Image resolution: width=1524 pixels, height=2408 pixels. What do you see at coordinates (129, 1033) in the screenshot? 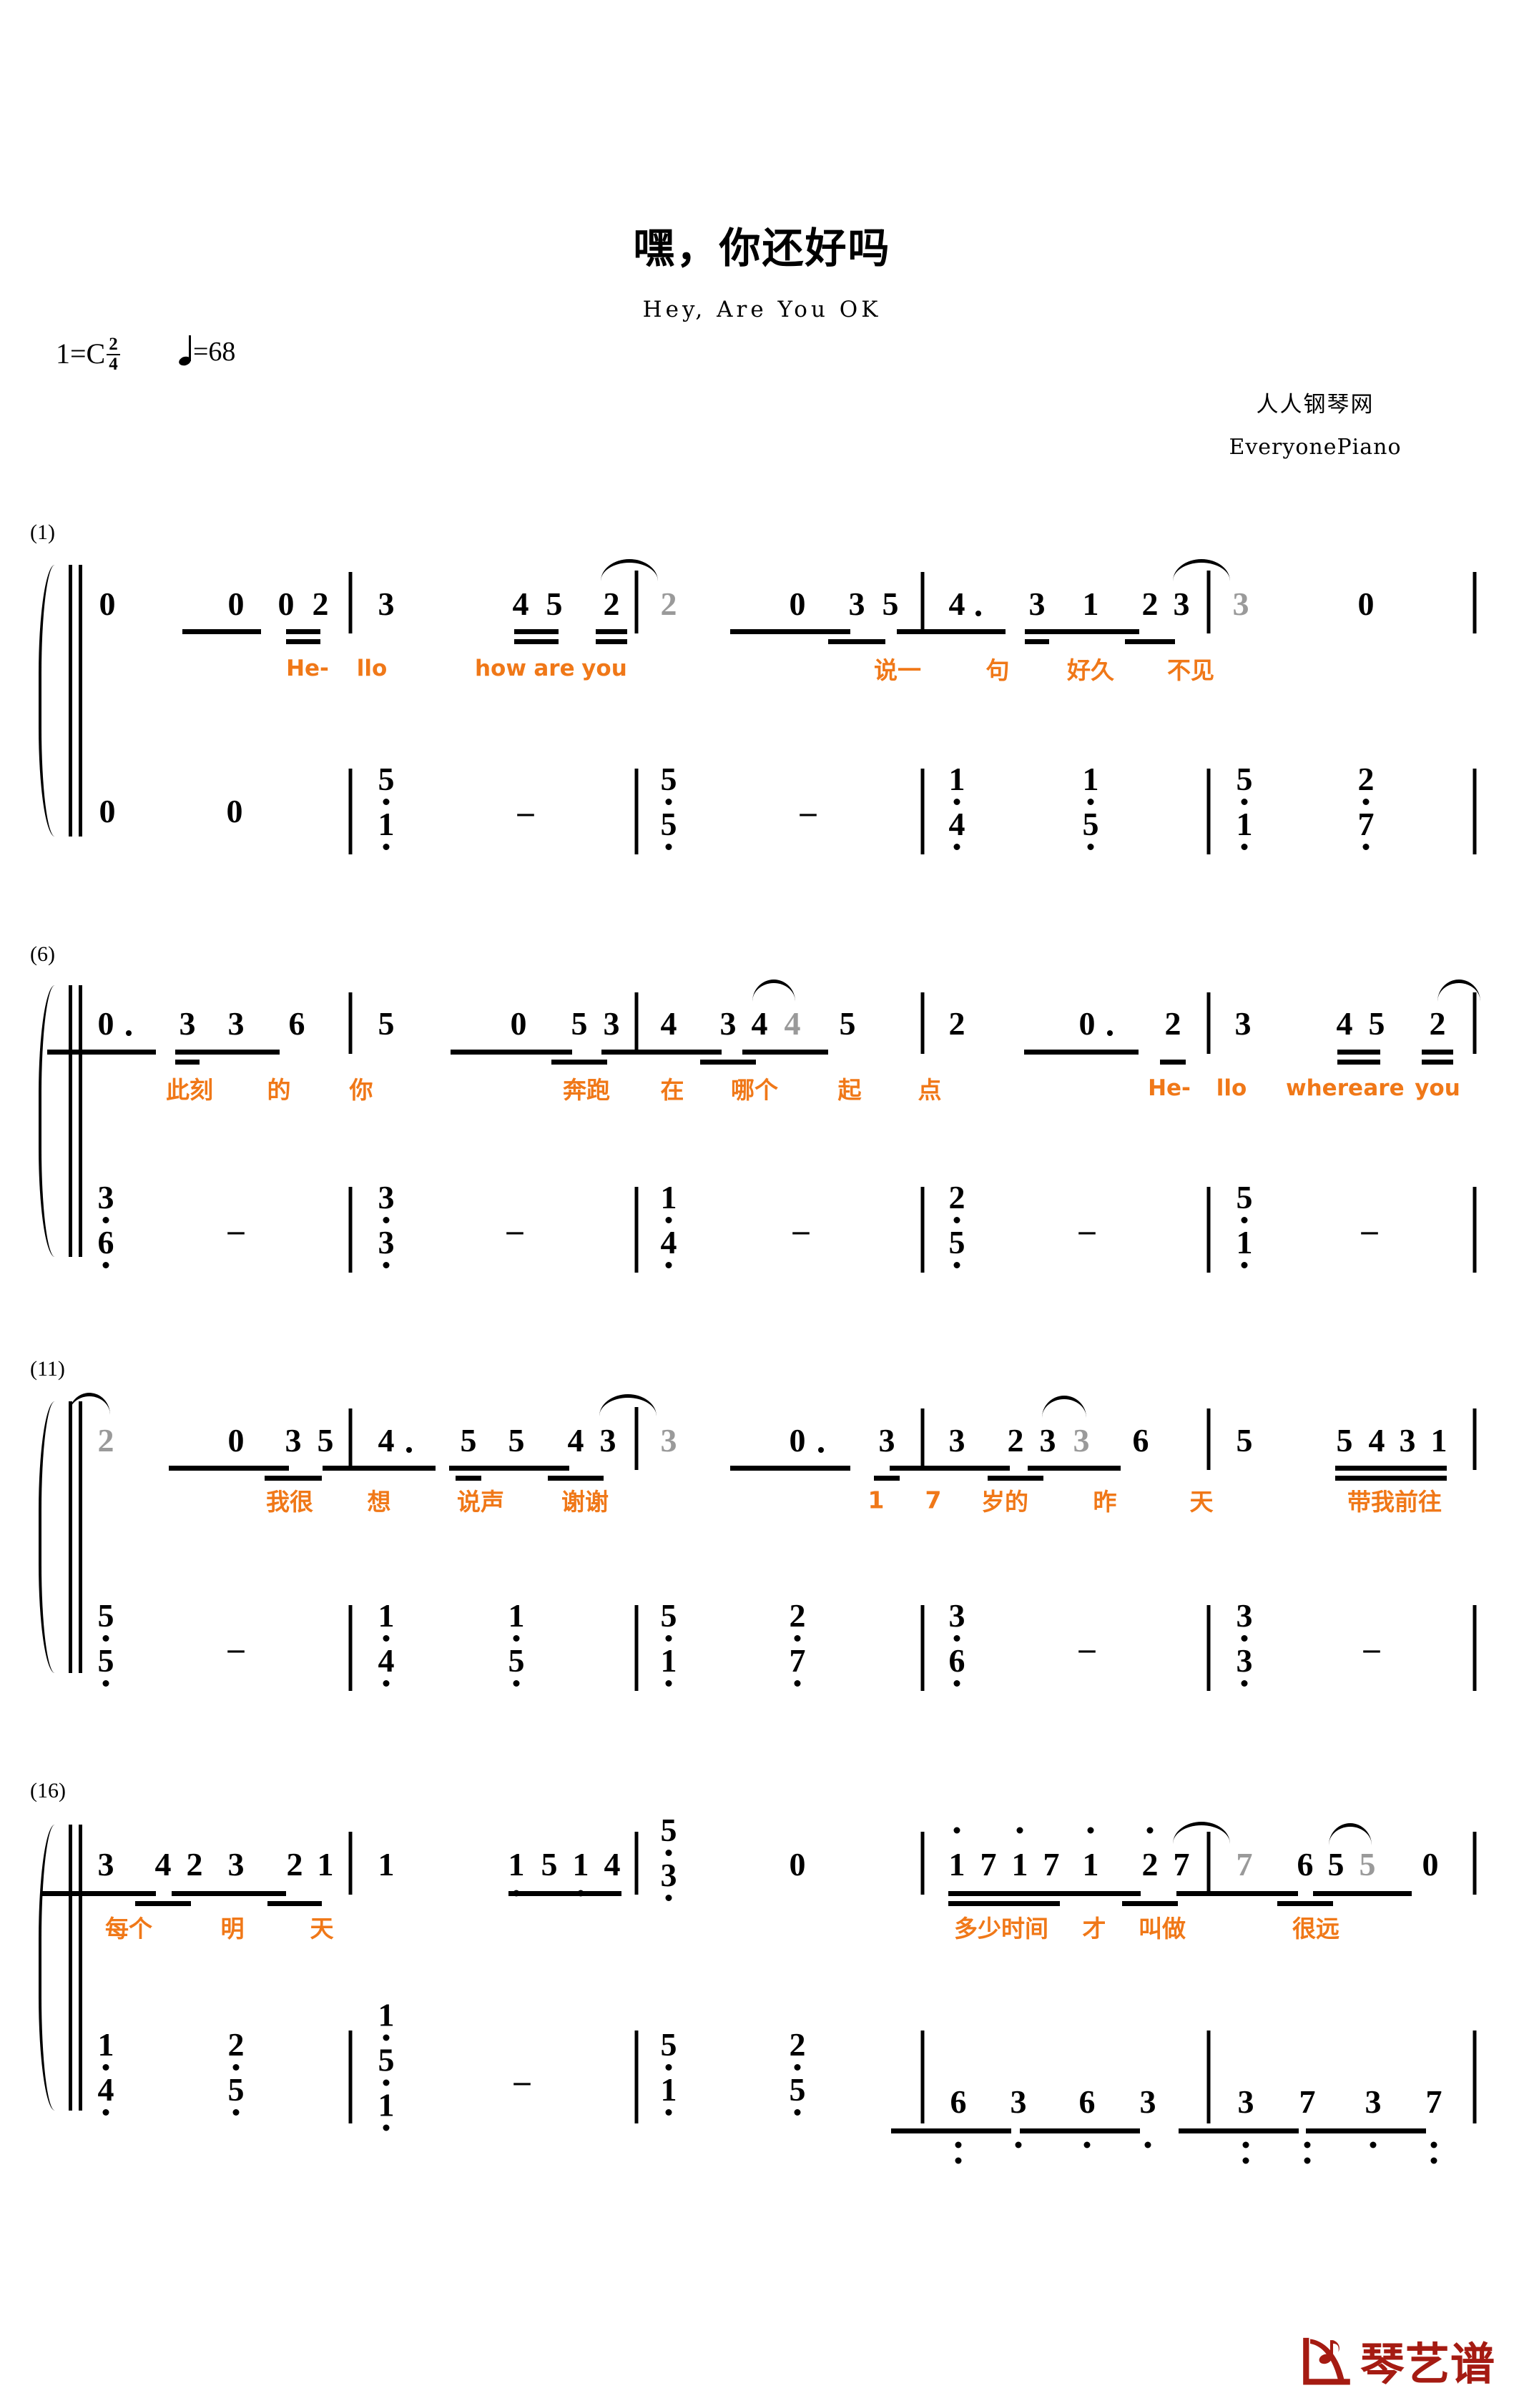
I see `augmentation-dot` at bounding box center [129, 1033].